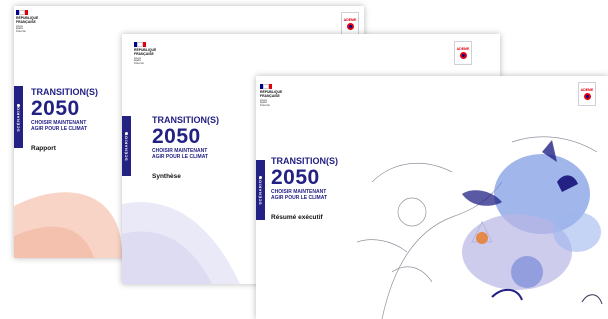 This screenshot has height=319, width=608. What do you see at coordinates (43, 148) in the screenshot?
I see `doc-type-label: Rapport` at bounding box center [43, 148].